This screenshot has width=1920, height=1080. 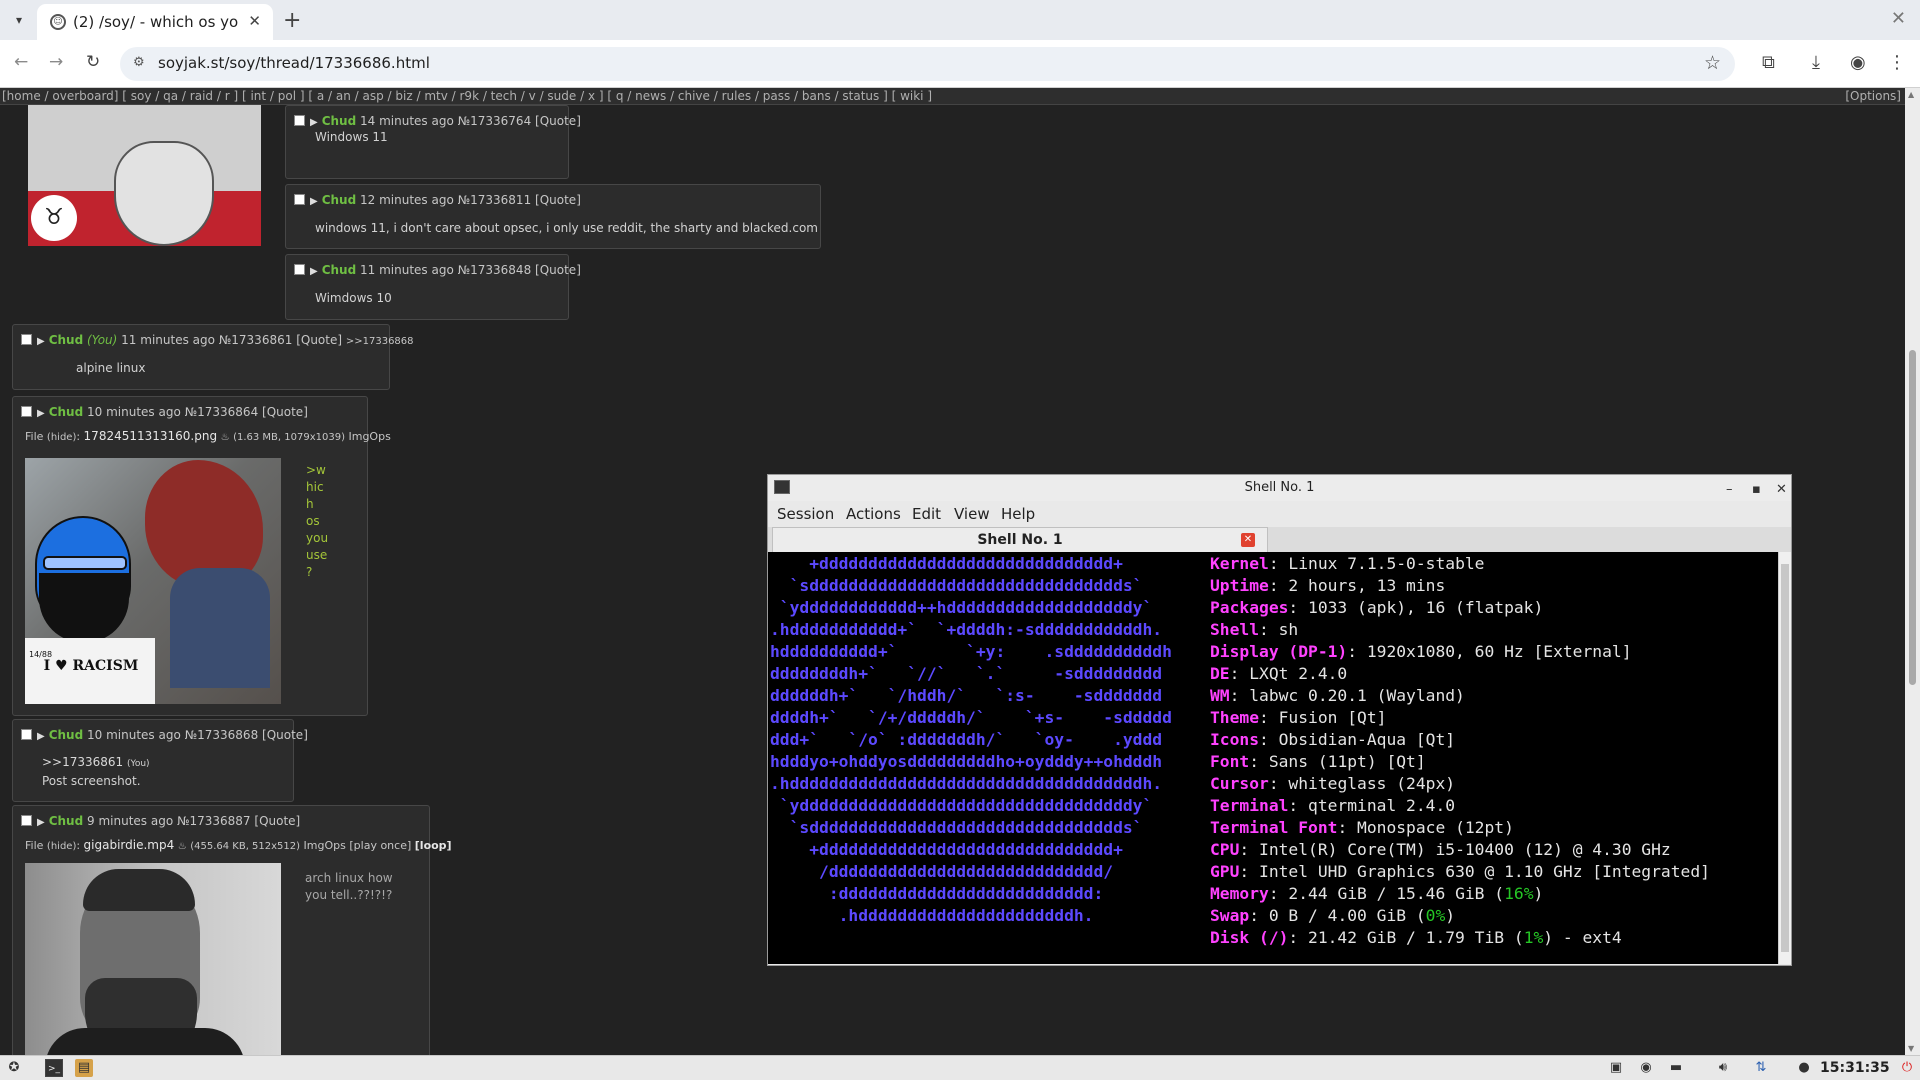 I want to click on menu-actions: Actions, so click(x=873, y=514).